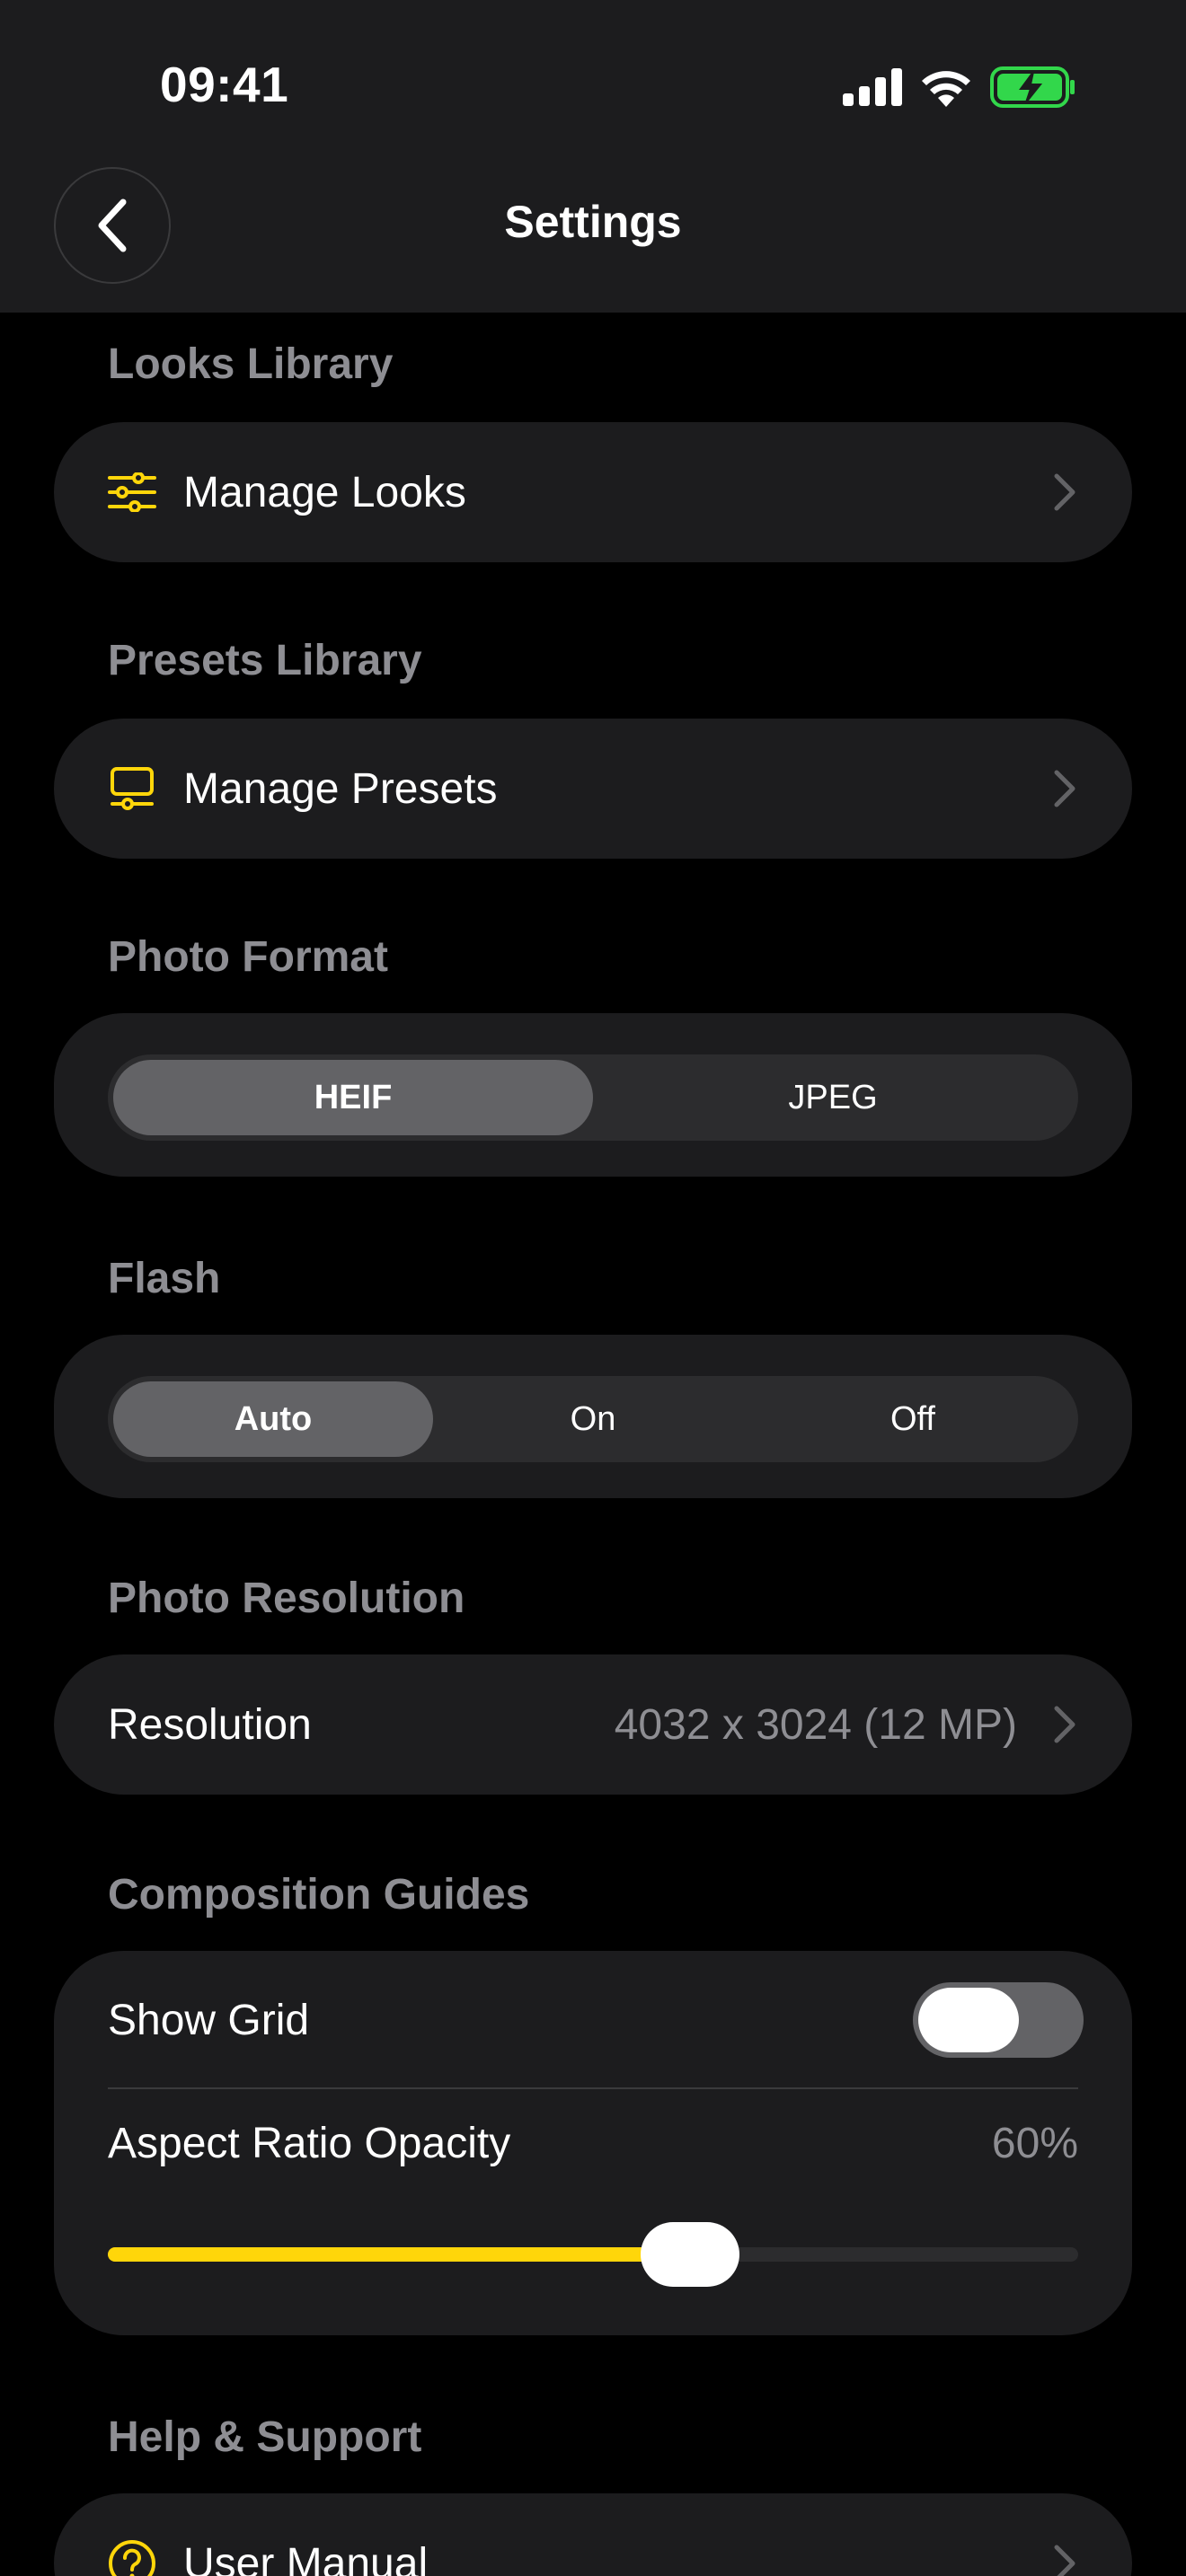  What do you see at coordinates (309, 2143) in the screenshot?
I see `opacity-label: Aspect Ratio Opacity` at bounding box center [309, 2143].